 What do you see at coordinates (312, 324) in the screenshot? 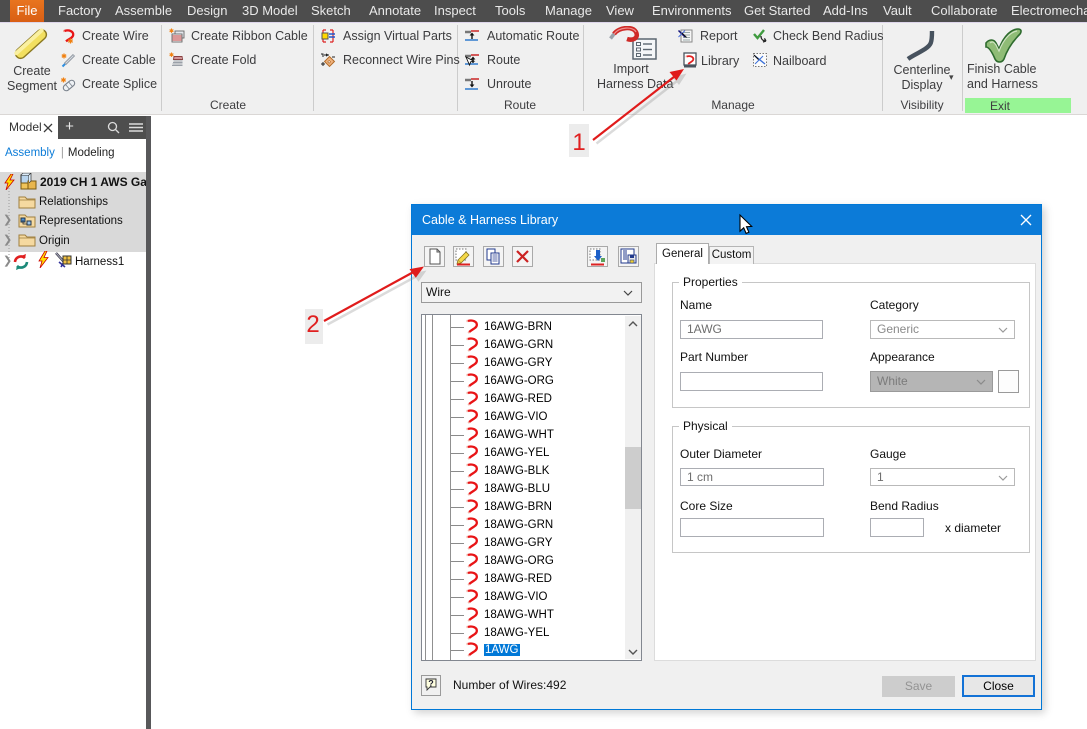
I see `svg-text: 2` at bounding box center [312, 324].